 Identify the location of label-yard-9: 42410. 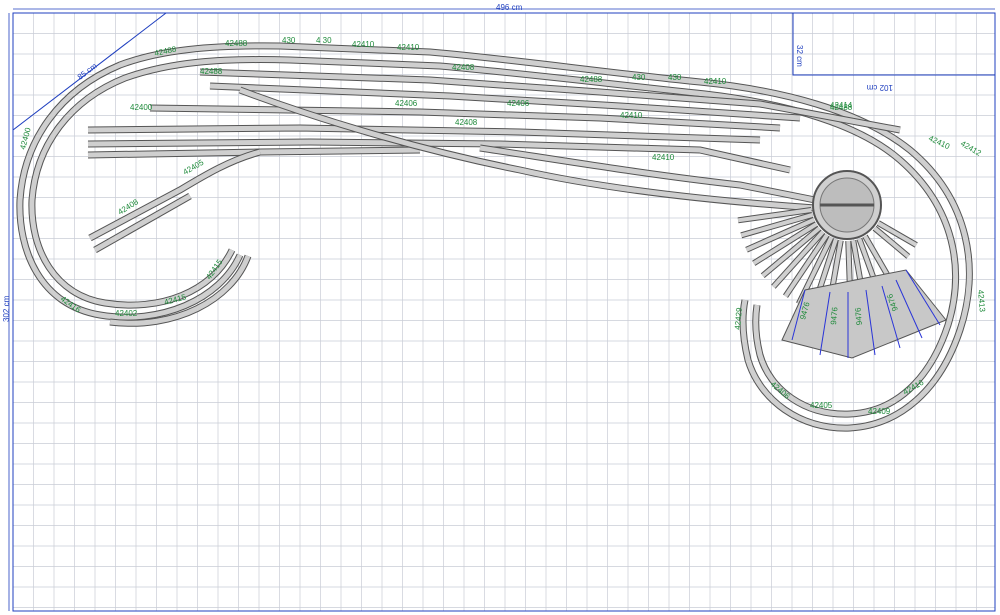
(631, 115).